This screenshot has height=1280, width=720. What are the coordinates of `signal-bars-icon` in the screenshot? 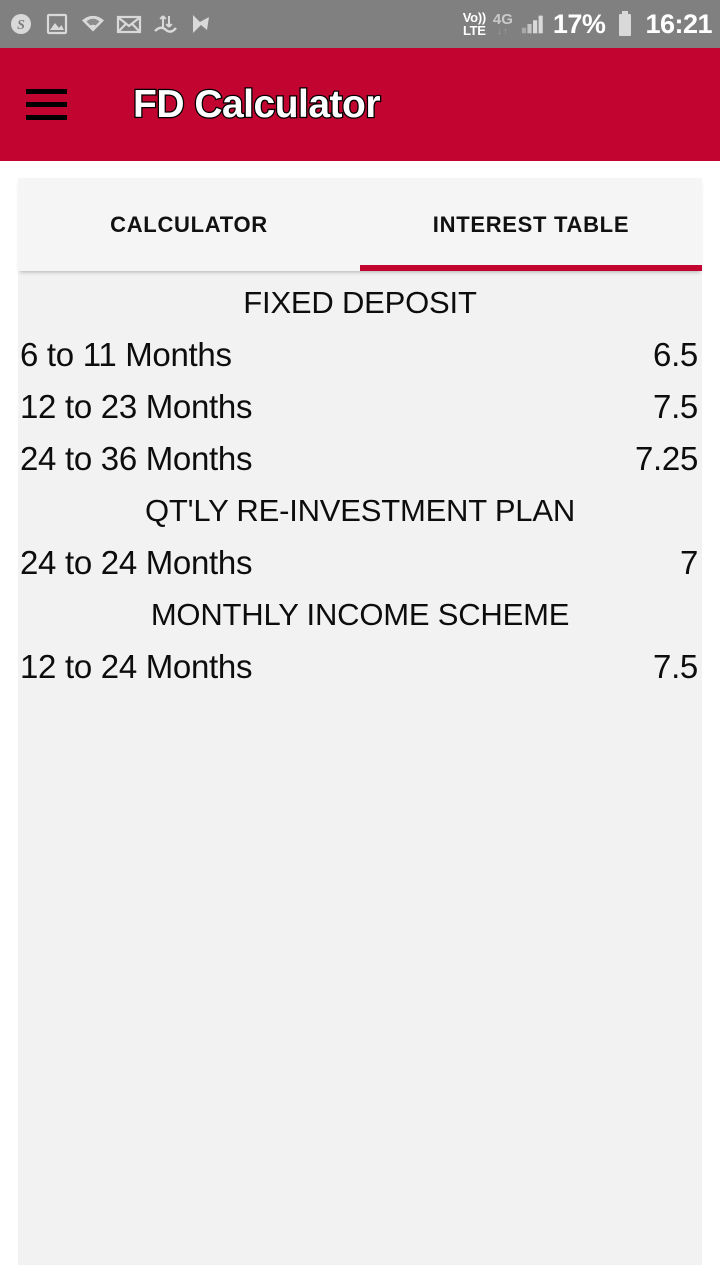 It's located at (533, 24).